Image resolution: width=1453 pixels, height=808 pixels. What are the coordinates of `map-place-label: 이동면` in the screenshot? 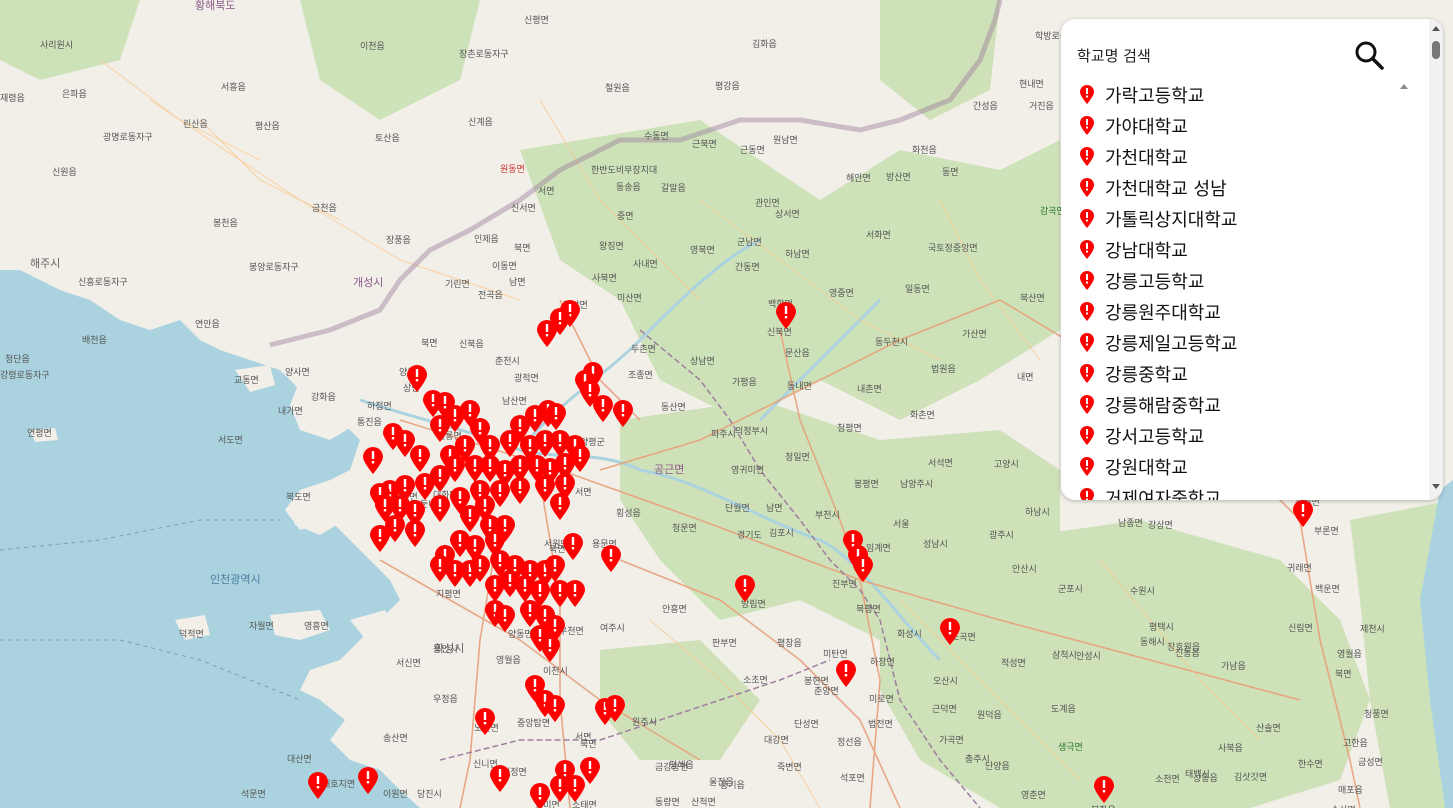 It's located at (504, 266).